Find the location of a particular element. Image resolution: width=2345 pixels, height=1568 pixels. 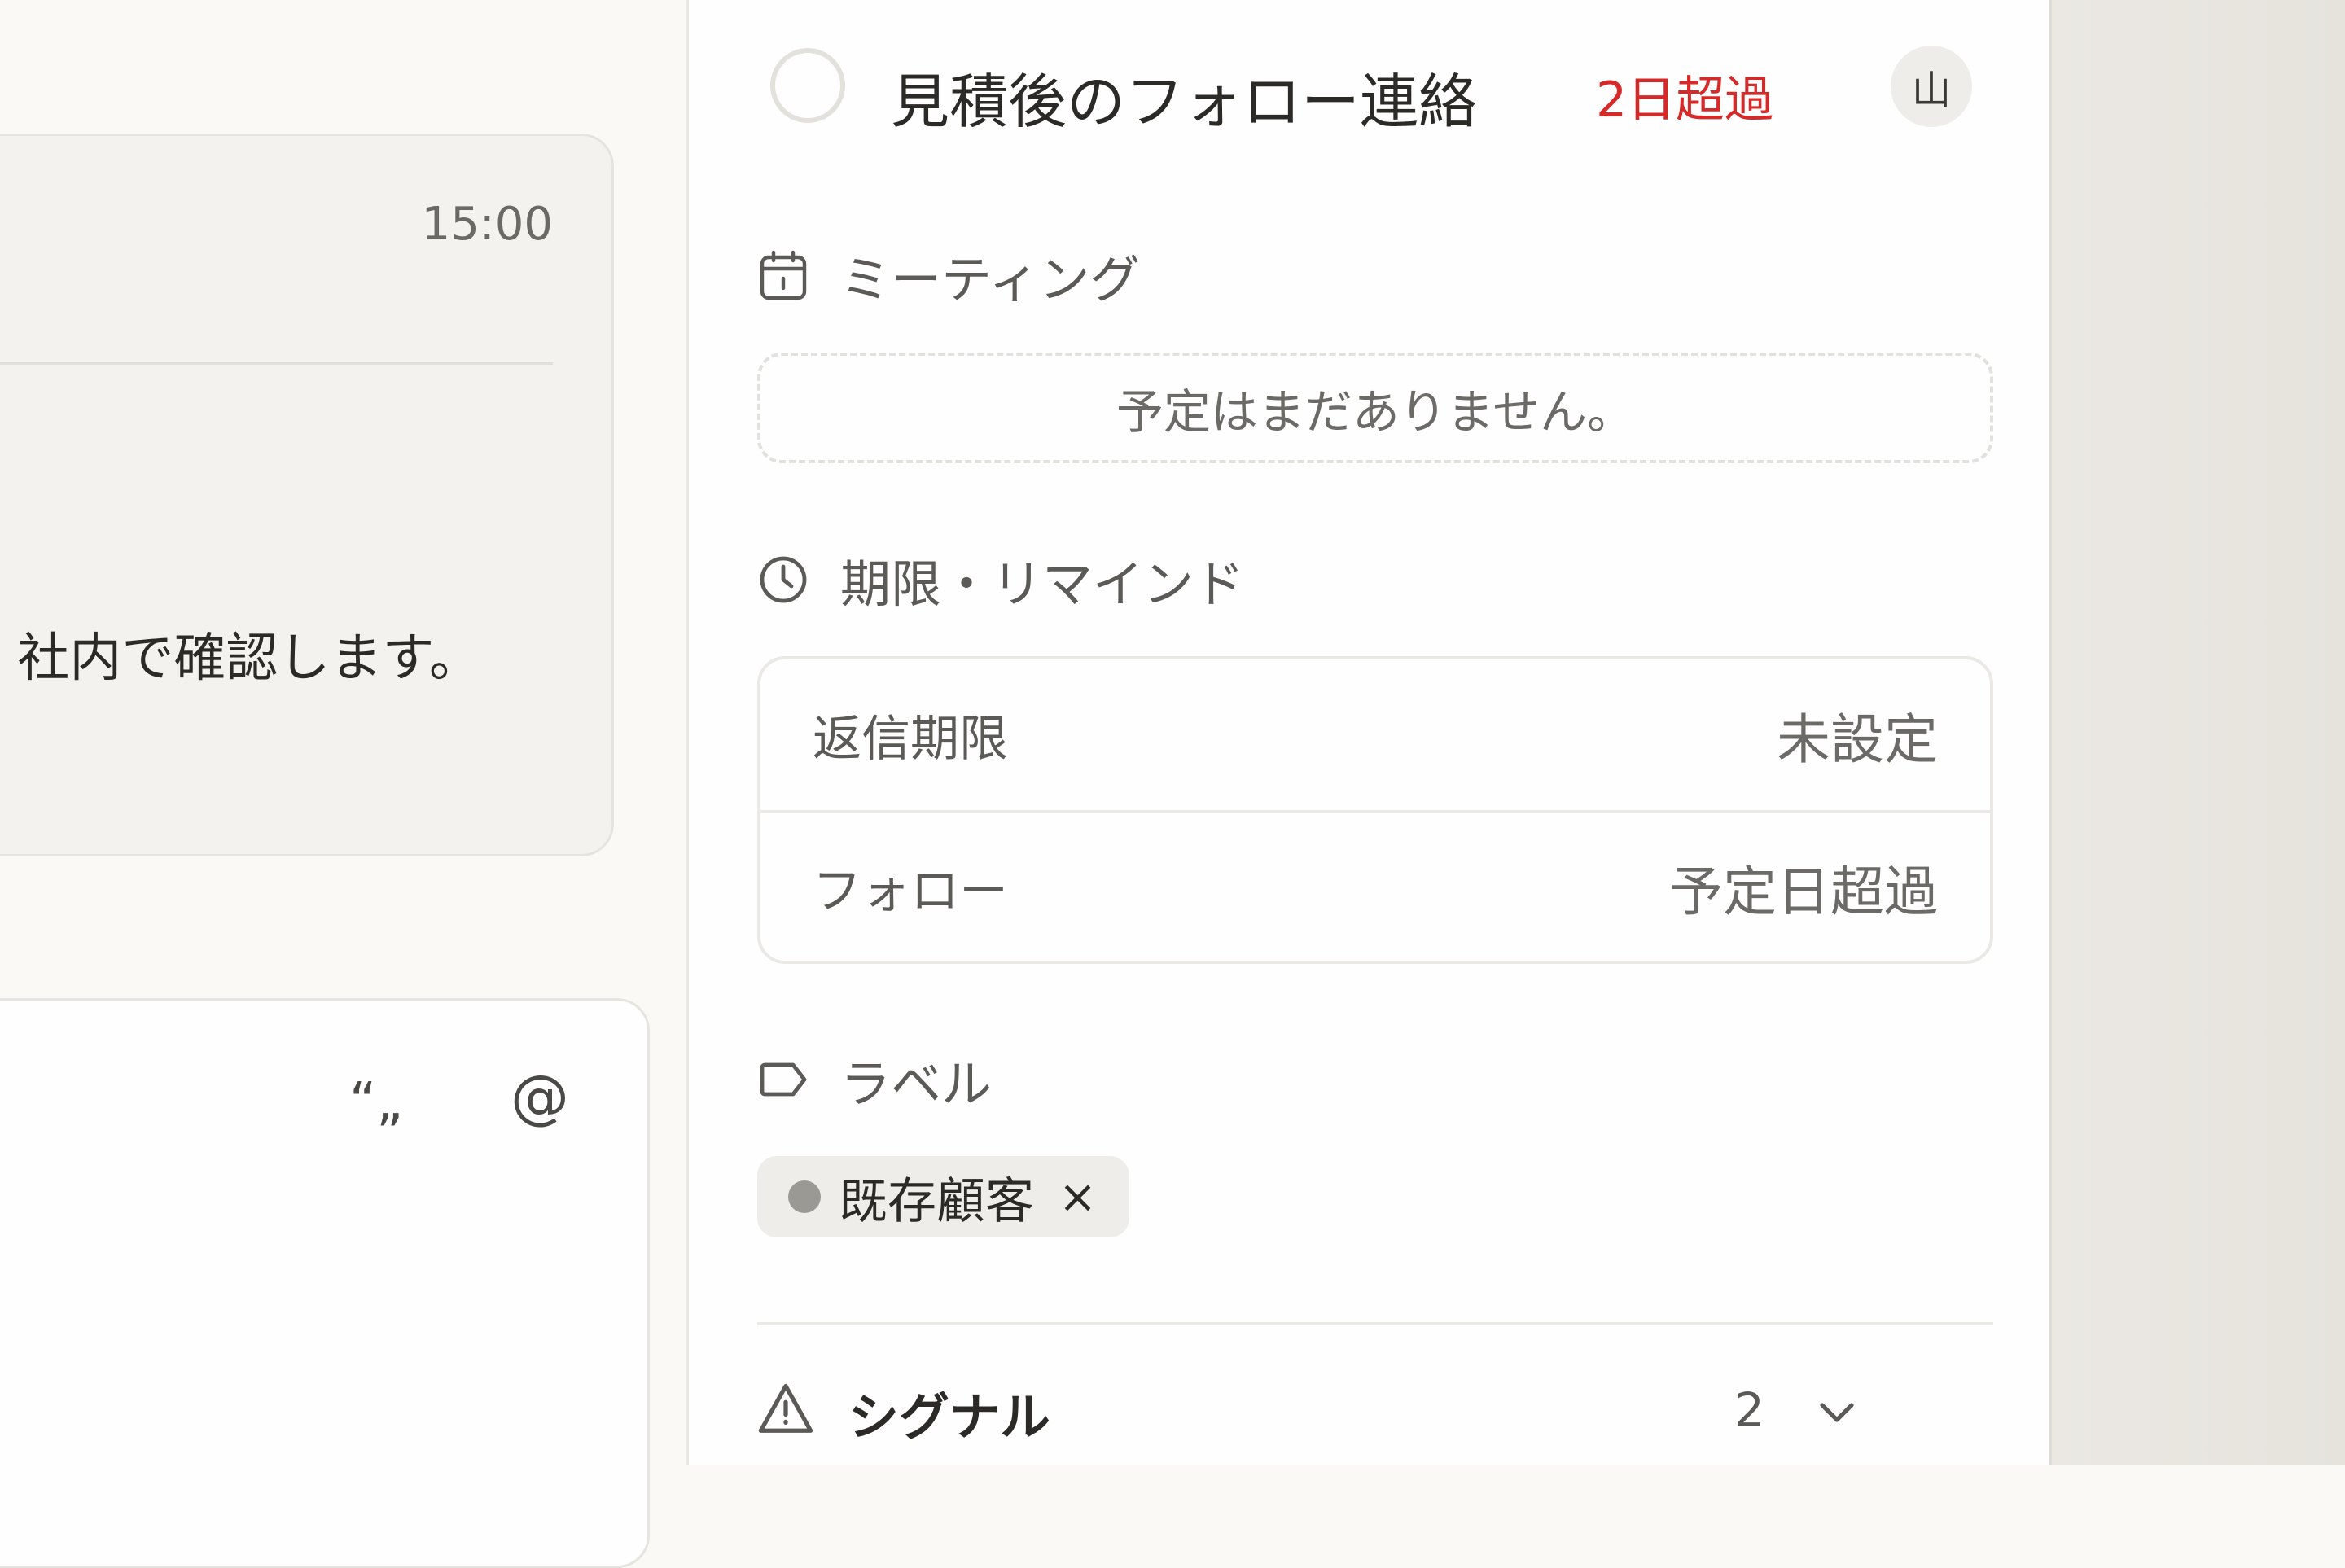

reply-composer: “„ @ is located at coordinates (325, 1283).